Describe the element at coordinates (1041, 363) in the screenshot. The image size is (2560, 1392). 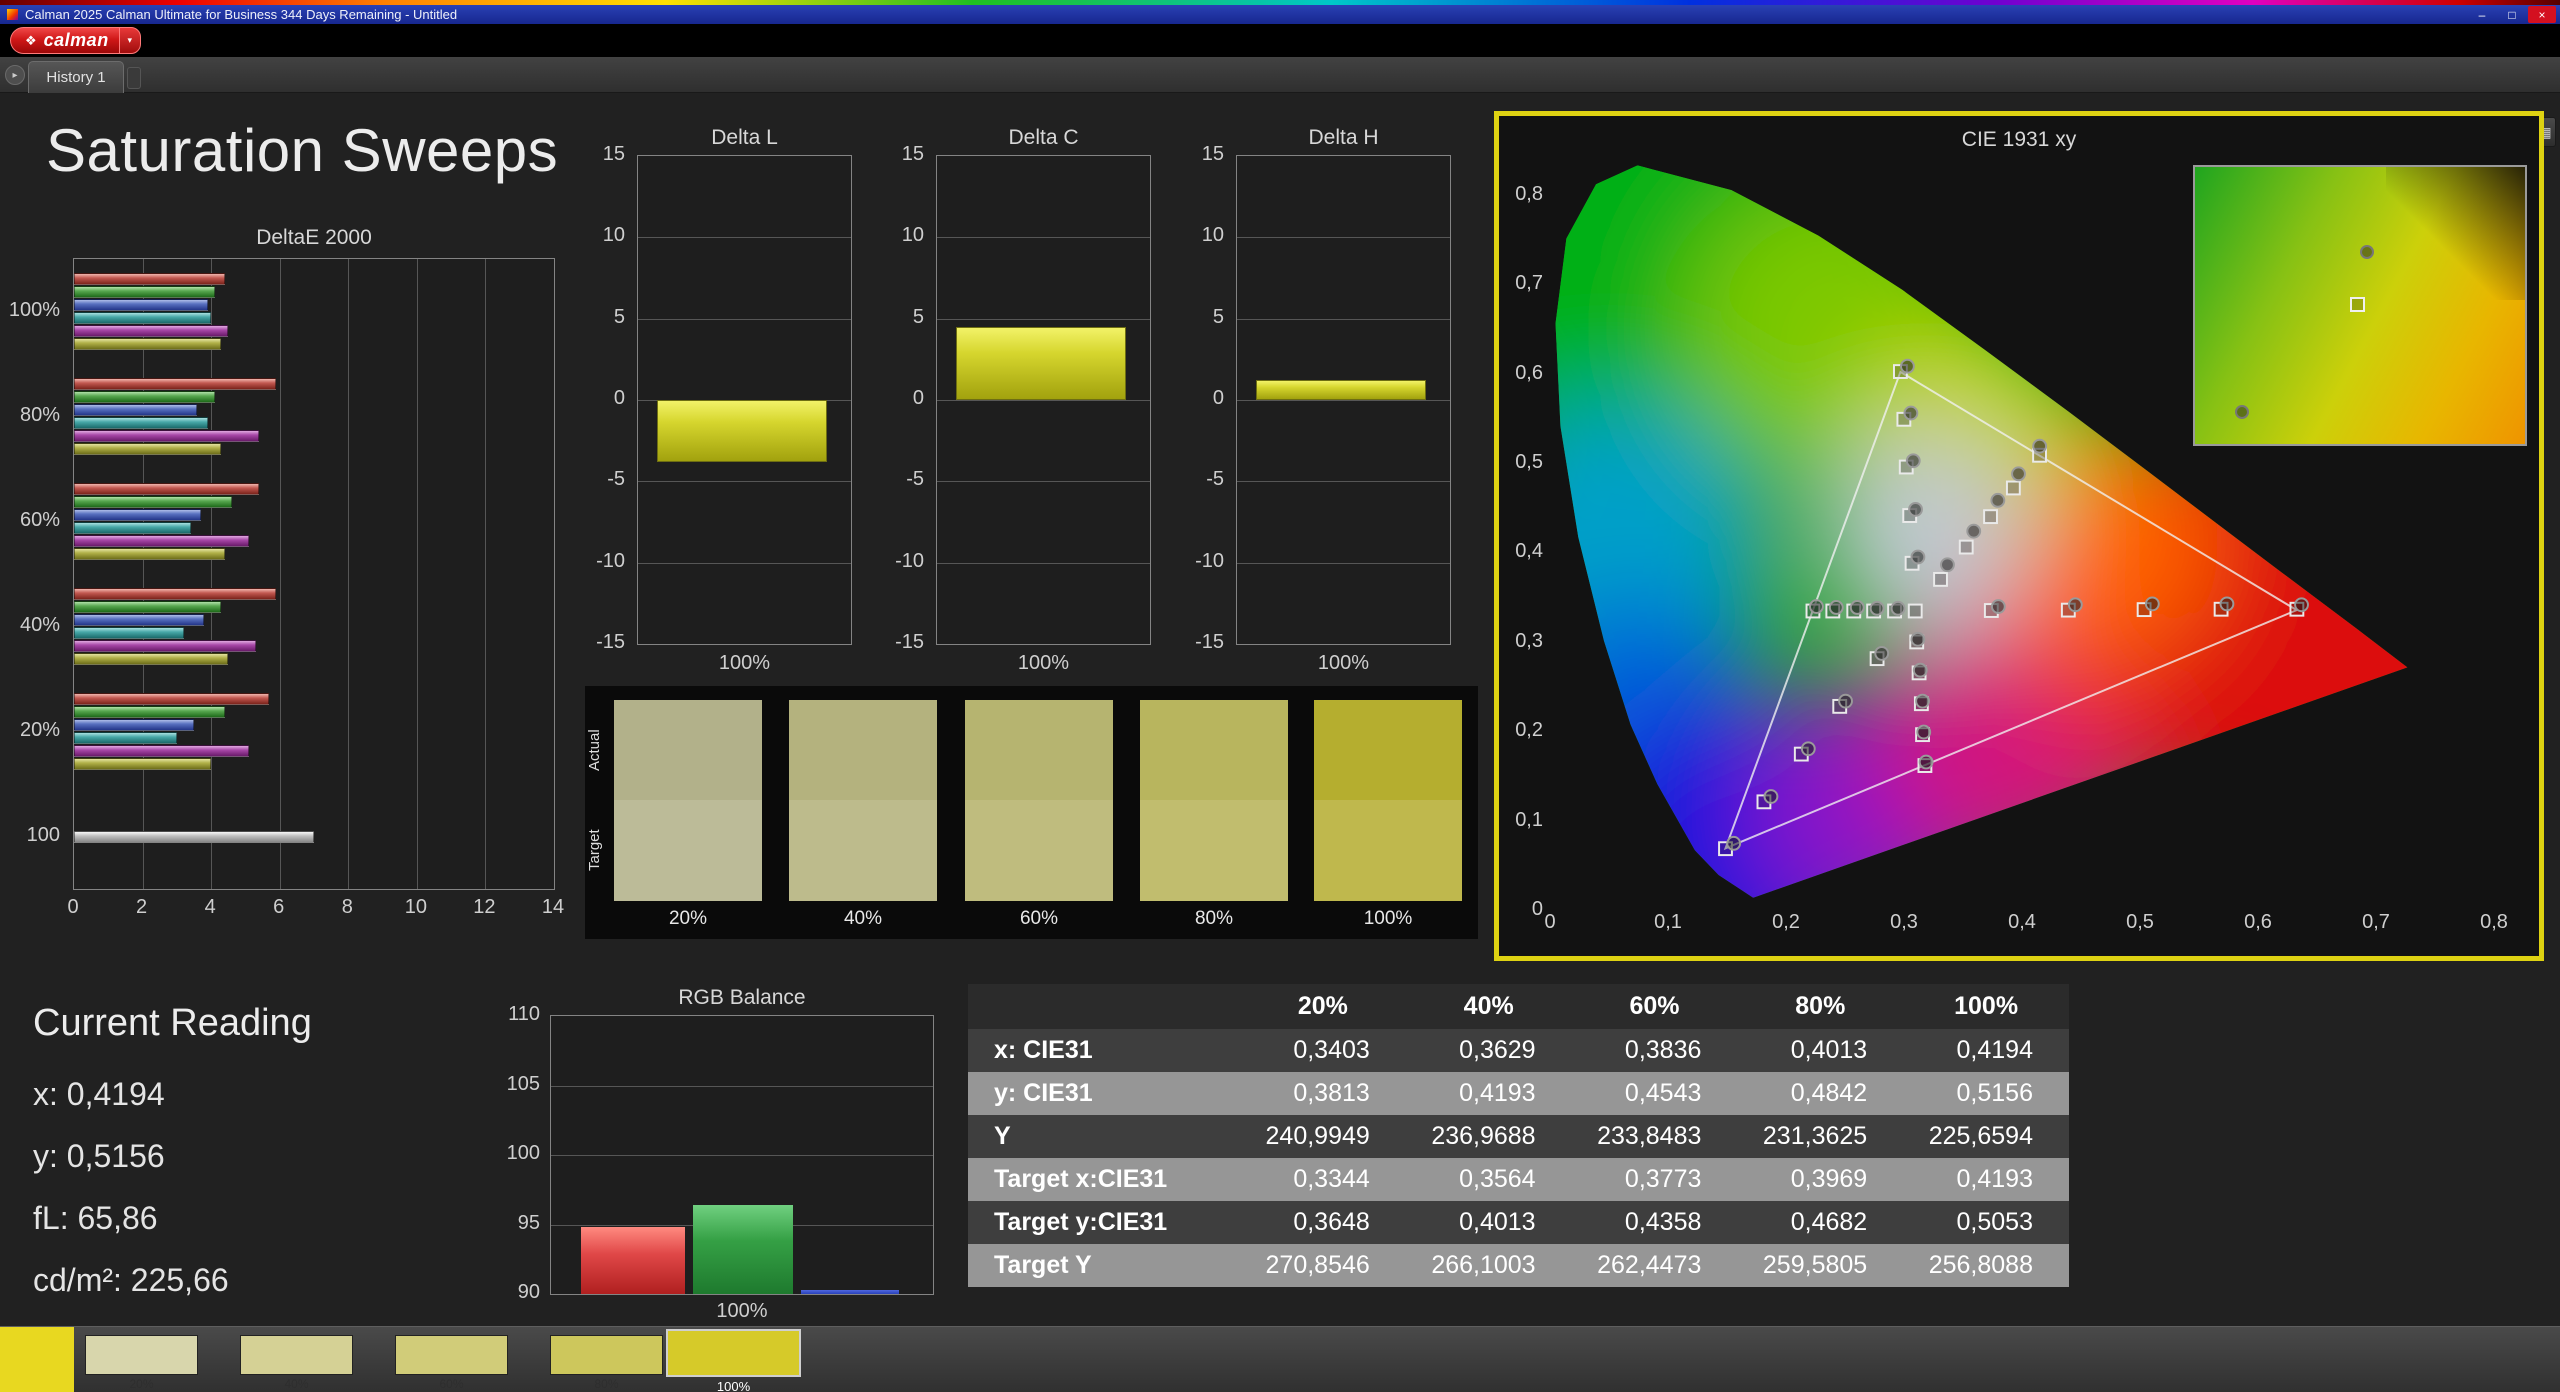
I see `delta_c-bar` at that location.